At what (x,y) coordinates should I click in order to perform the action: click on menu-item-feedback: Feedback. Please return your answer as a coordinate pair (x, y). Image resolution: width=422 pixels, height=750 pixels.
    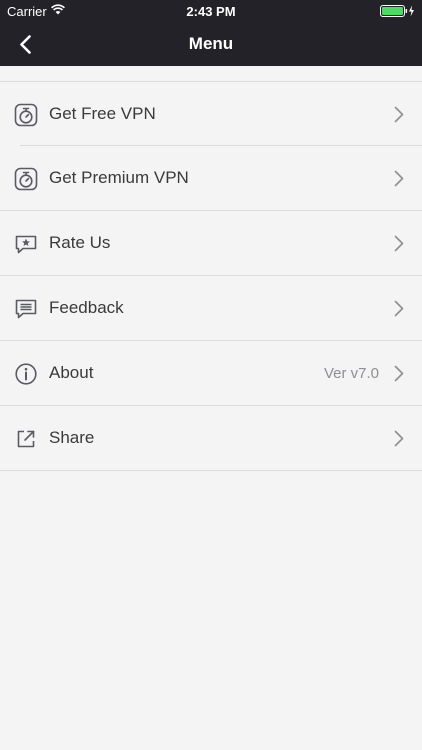
    Looking at the image, I should click on (211, 308).